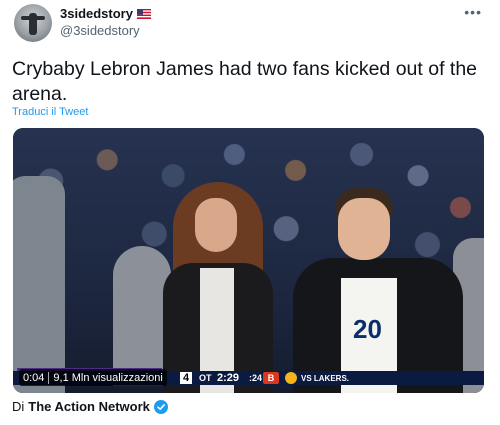  Describe the element at coordinates (50, 112) in the screenshot. I see `translate-tweet-link: Traduci il Tweet` at that location.